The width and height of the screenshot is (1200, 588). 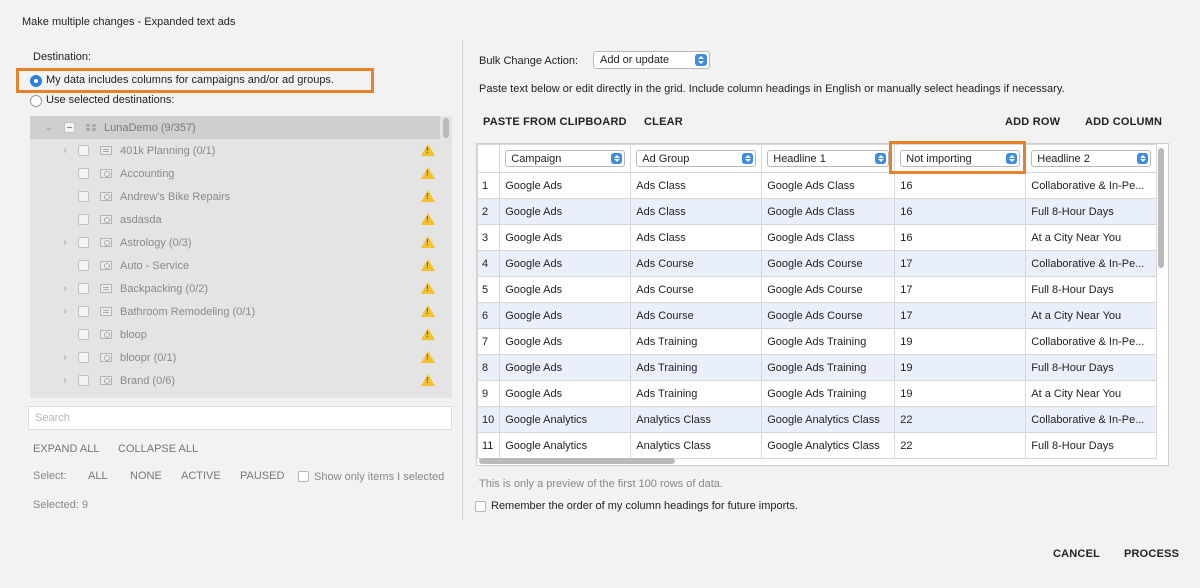 I want to click on paste-from-clipboard-button: PASTE FROM CLIPBOARD, so click(x=555, y=122).